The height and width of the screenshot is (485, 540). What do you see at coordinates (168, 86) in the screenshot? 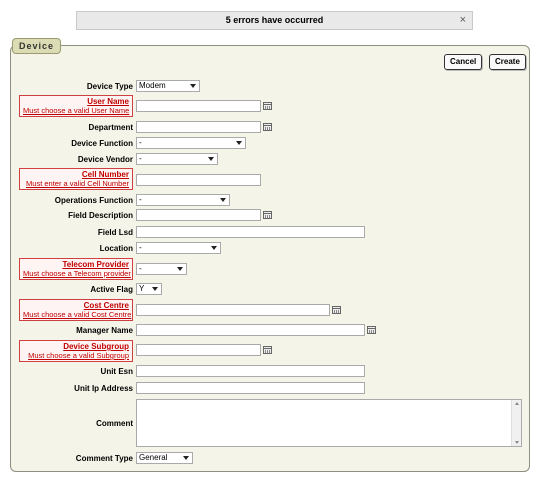
I see `device-type-select: Modem` at bounding box center [168, 86].